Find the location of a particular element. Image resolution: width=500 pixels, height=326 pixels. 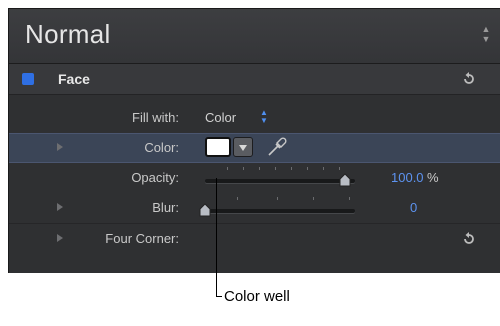

color-label: Color: is located at coordinates (161, 147).